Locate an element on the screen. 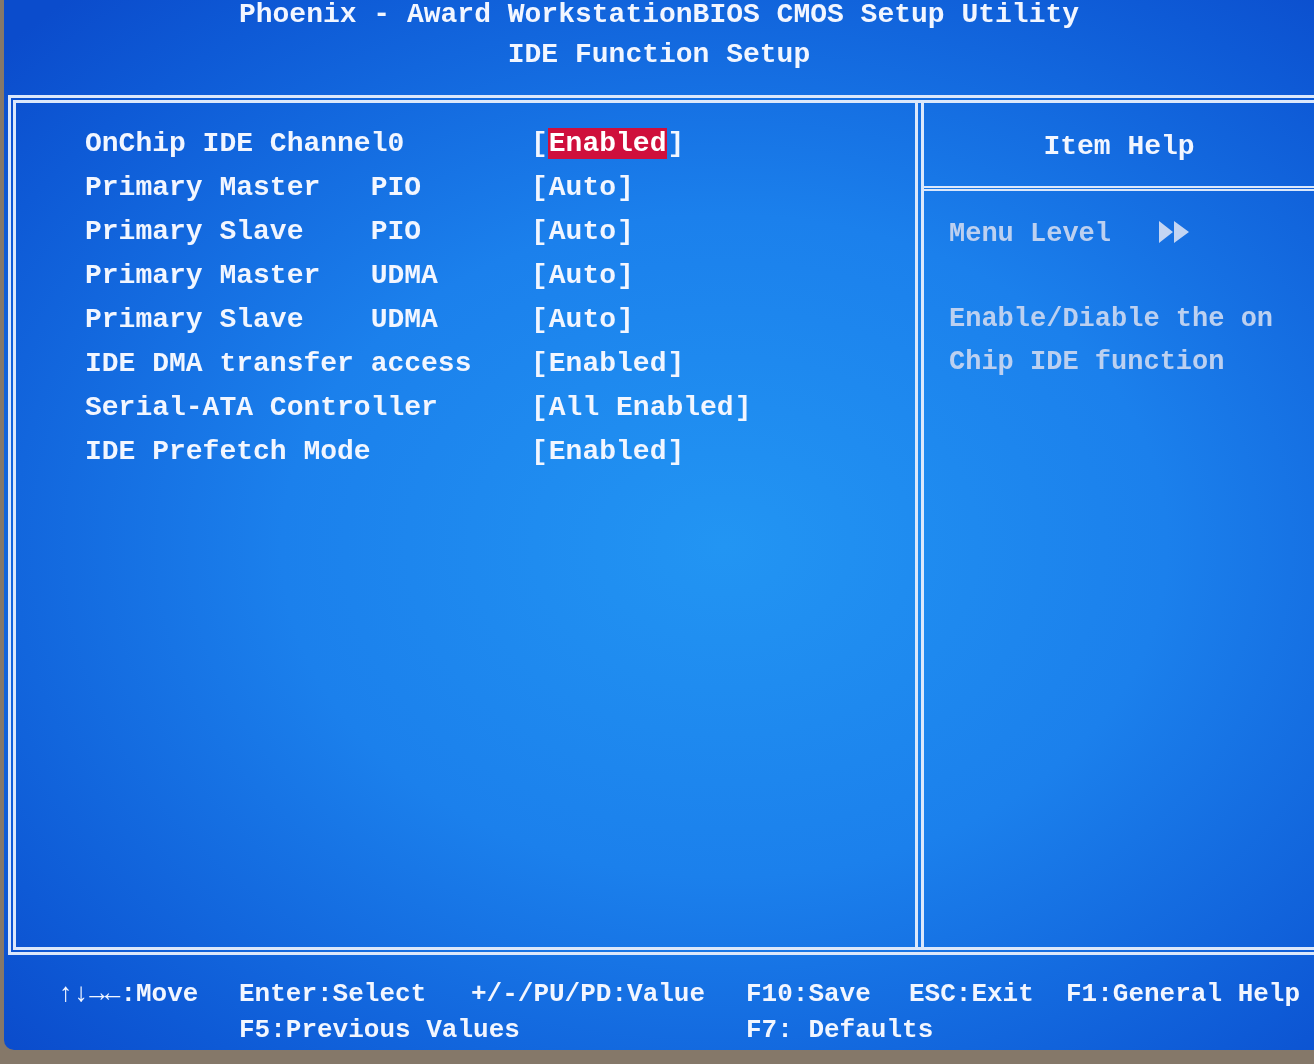  key-hint: +/-/PU/PD:Value is located at coordinates (588, 994).